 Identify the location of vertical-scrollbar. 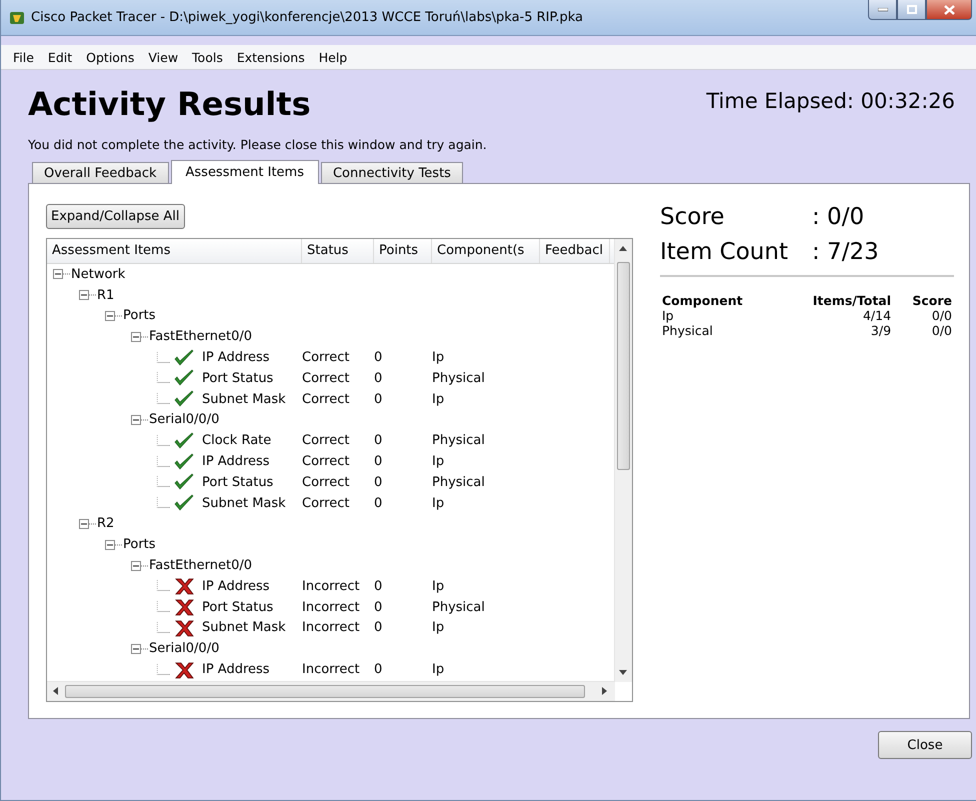
(623, 460).